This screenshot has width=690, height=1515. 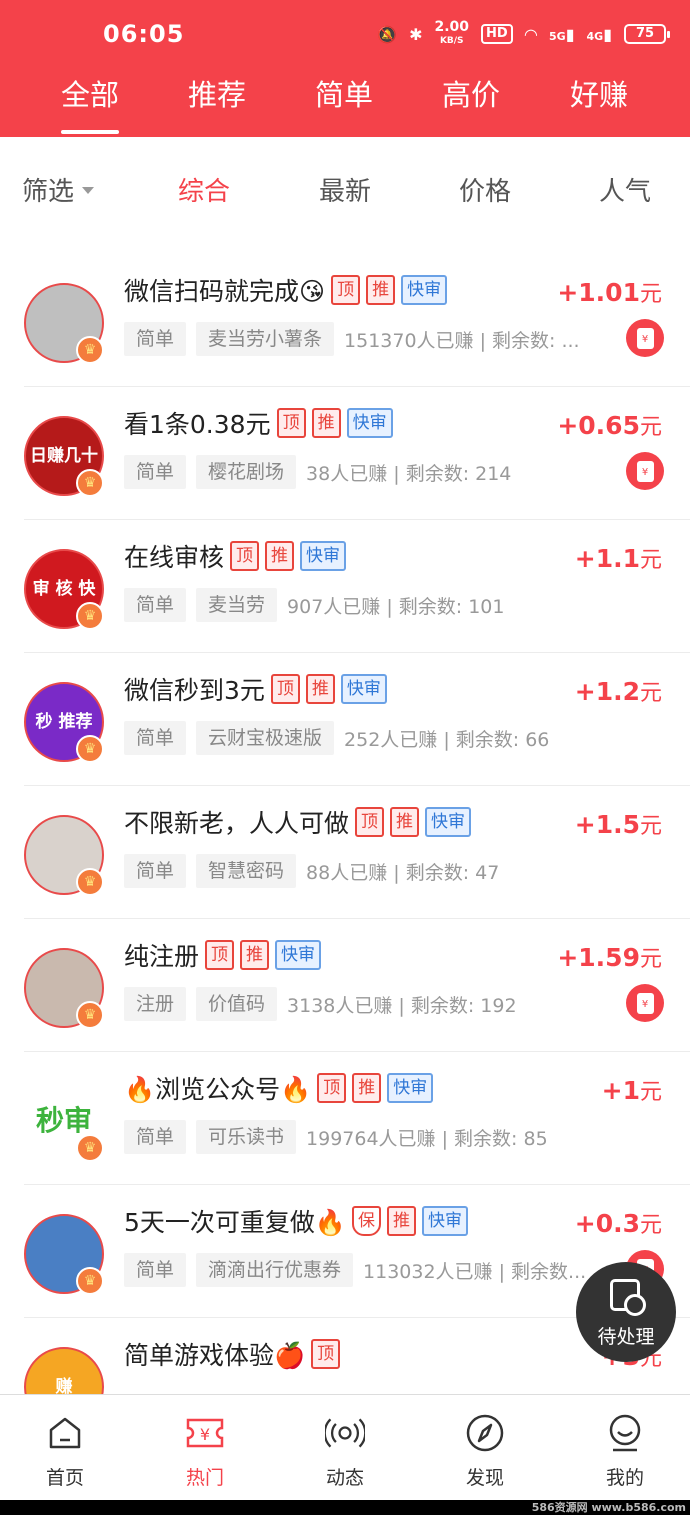 I want to click on task-title-row: 5天一次可重复做🔥 保推快审, so click(x=296, y=1221).